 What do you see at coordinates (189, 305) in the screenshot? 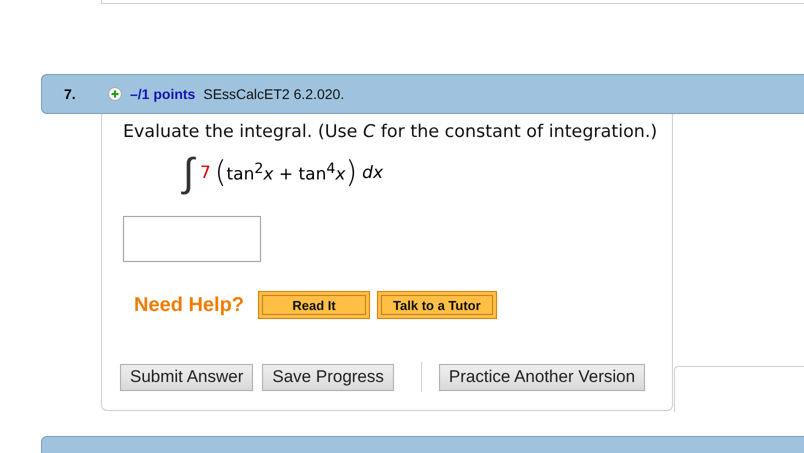
I see `need-help-label: Need Help?` at bounding box center [189, 305].